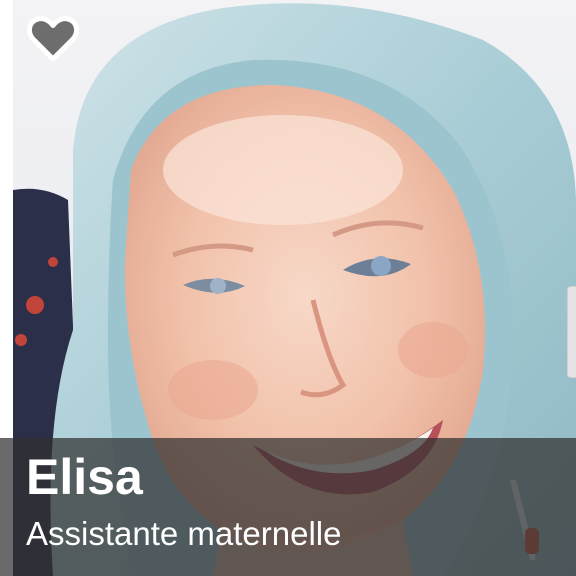 The height and width of the screenshot is (576, 576). I want to click on favorite-button, so click(53, 39).